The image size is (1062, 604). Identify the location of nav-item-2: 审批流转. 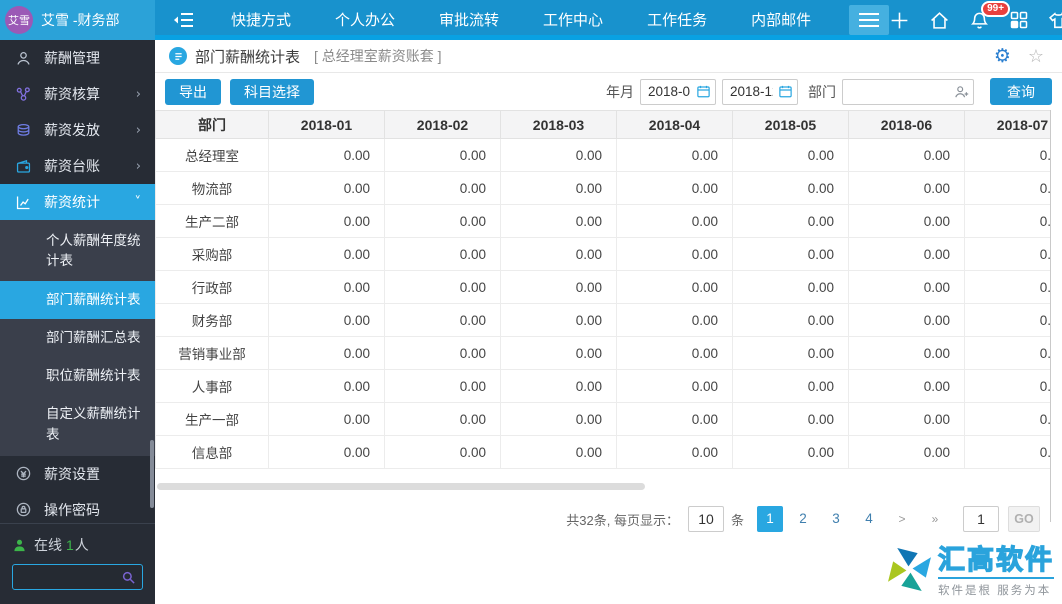
(469, 20).